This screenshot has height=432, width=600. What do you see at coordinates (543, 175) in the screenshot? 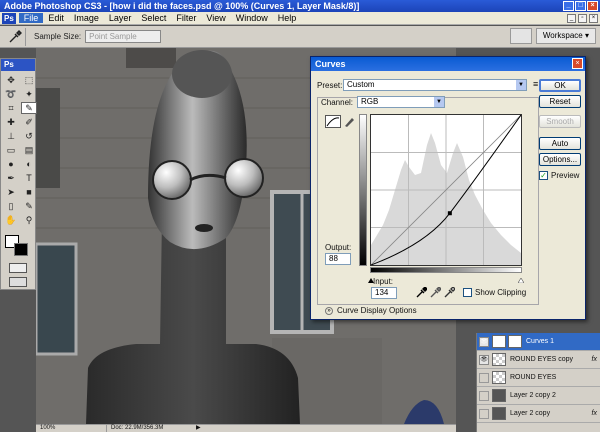
I see `preview-checkbox: ✓` at bounding box center [543, 175].